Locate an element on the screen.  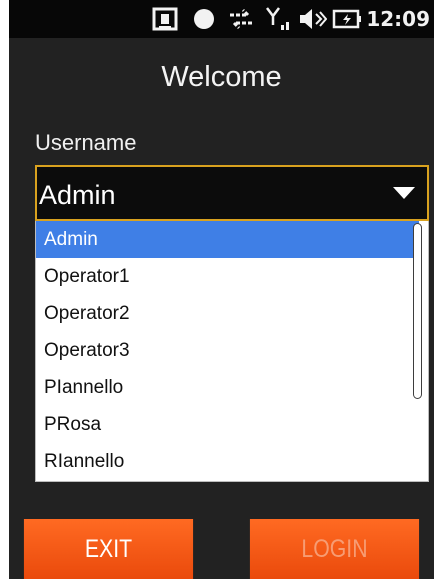
option-operator3: Operator3 is located at coordinates (227, 350).